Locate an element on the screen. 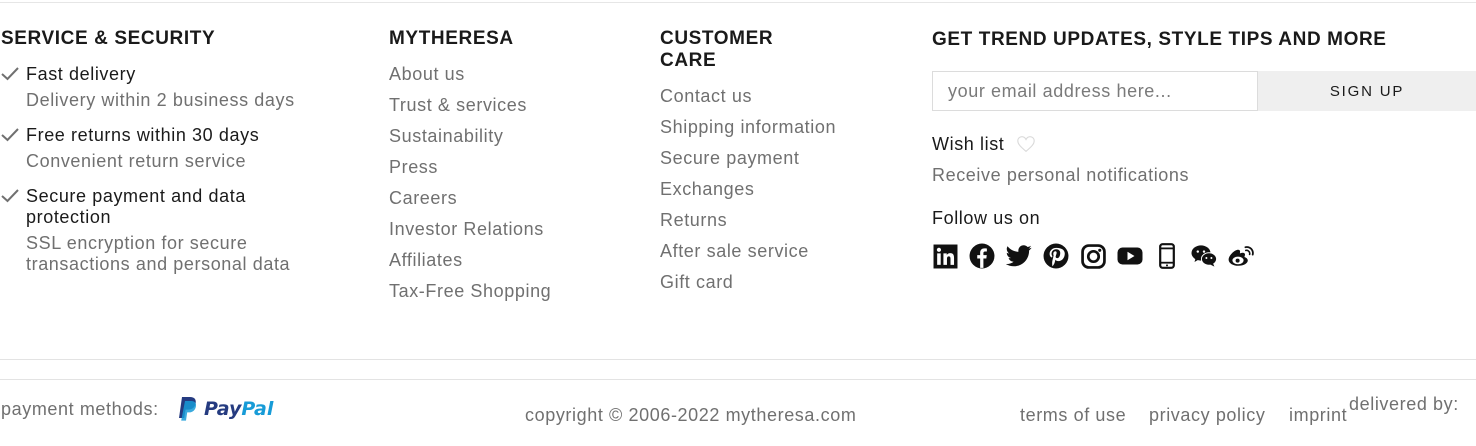 The image size is (1476, 446). service-item-subtext: Convenient return service is located at coordinates (136, 161).